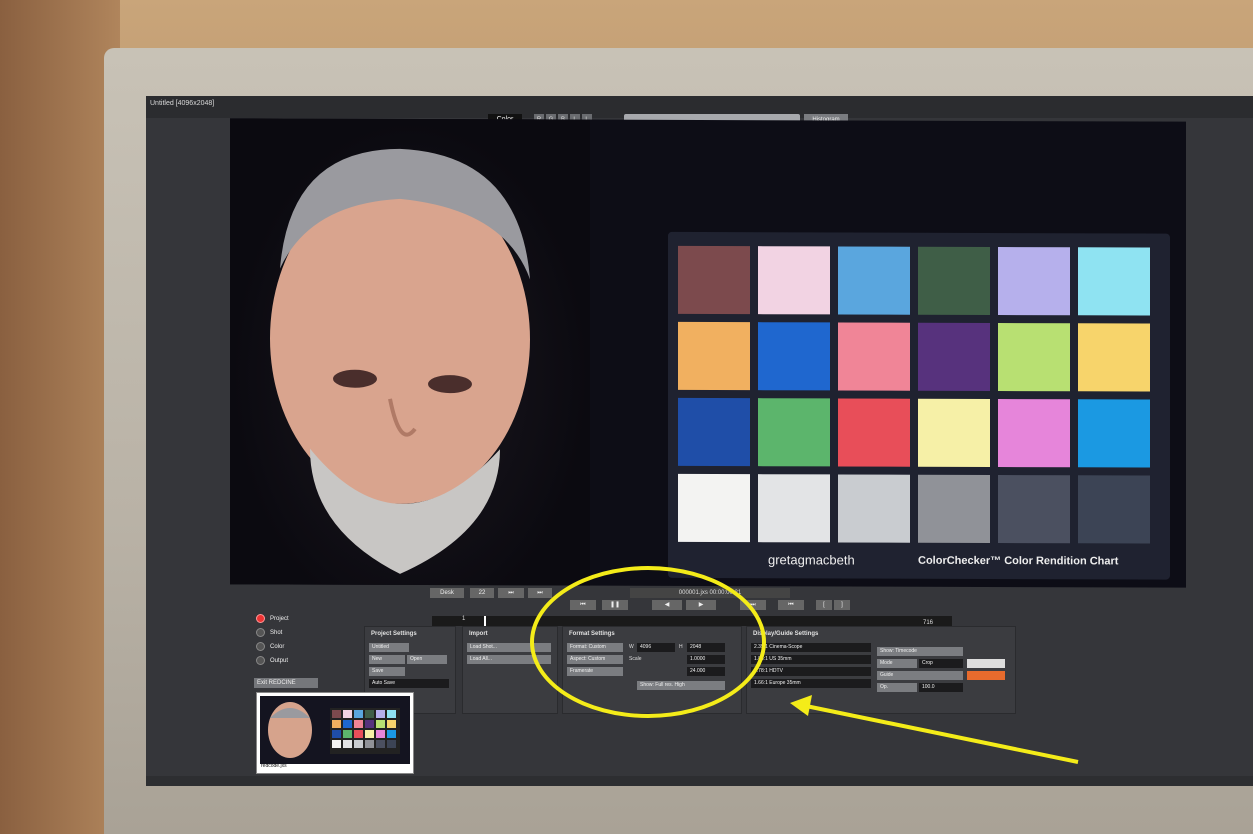 The height and width of the screenshot is (834, 1253). What do you see at coordinates (296, 661) in the screenshot?
I see `mode-output: Output` at bounding box center [296, 661].